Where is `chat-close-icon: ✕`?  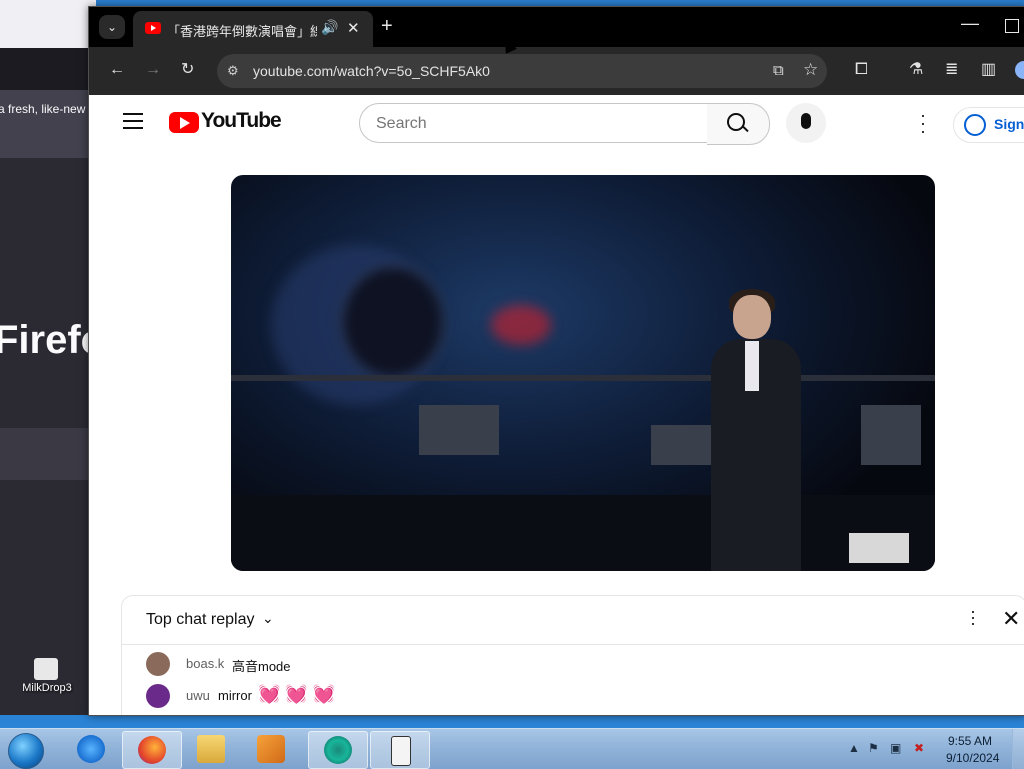 chat-close-icon: ✕ is located at coordinates (1011, 619).